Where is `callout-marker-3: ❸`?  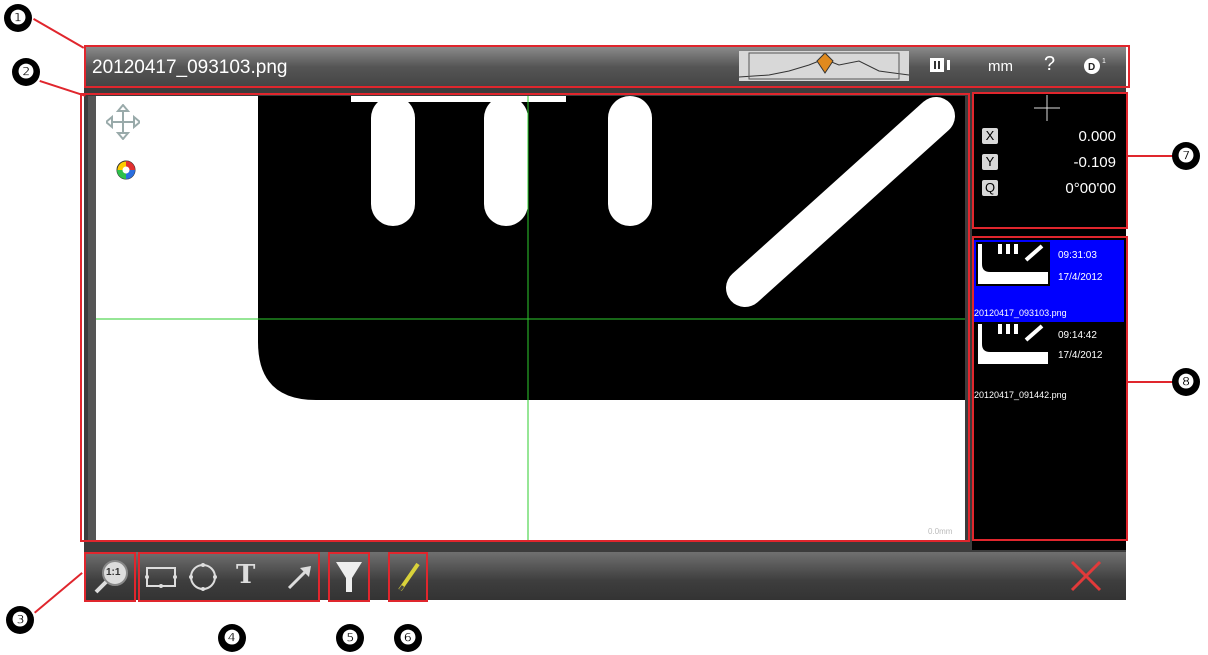 callout-marker-3: ❸ is located at coordinates (20, 620).